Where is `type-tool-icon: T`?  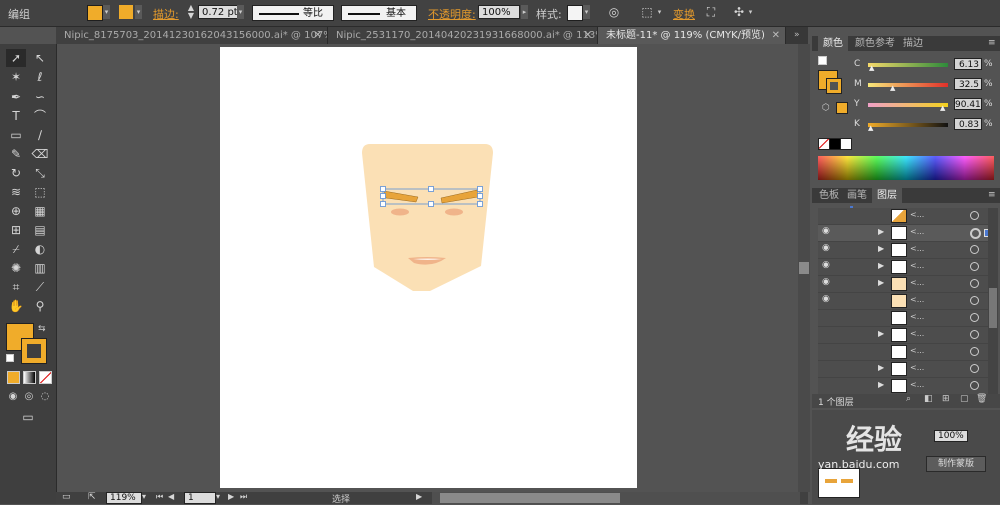
type-tool-icon: T is located at coordinates (16, 116).